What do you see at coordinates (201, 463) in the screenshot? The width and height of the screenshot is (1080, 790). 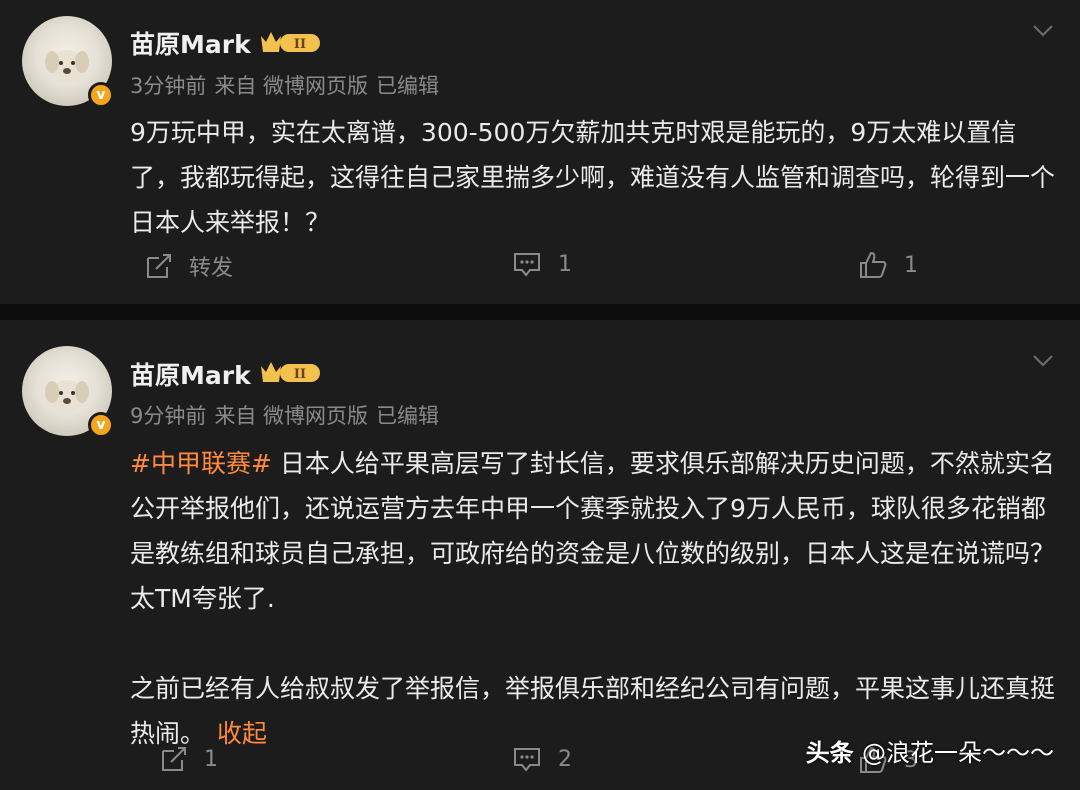 I see `hashtag-link: #中甲联赛#` at bounding box center [201, 463].